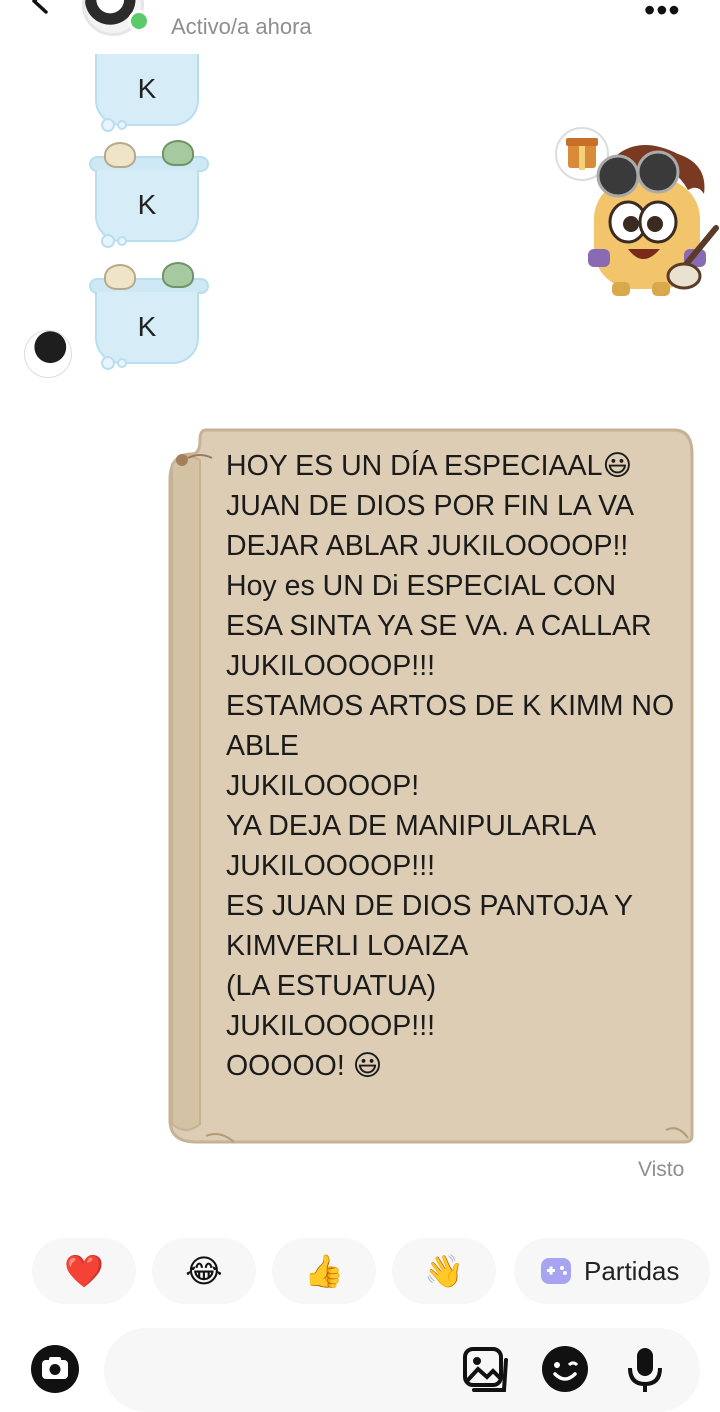  Describe the element at coordinates (41, 8) in the screenshot. I see `chevron-left-icon` at that location.